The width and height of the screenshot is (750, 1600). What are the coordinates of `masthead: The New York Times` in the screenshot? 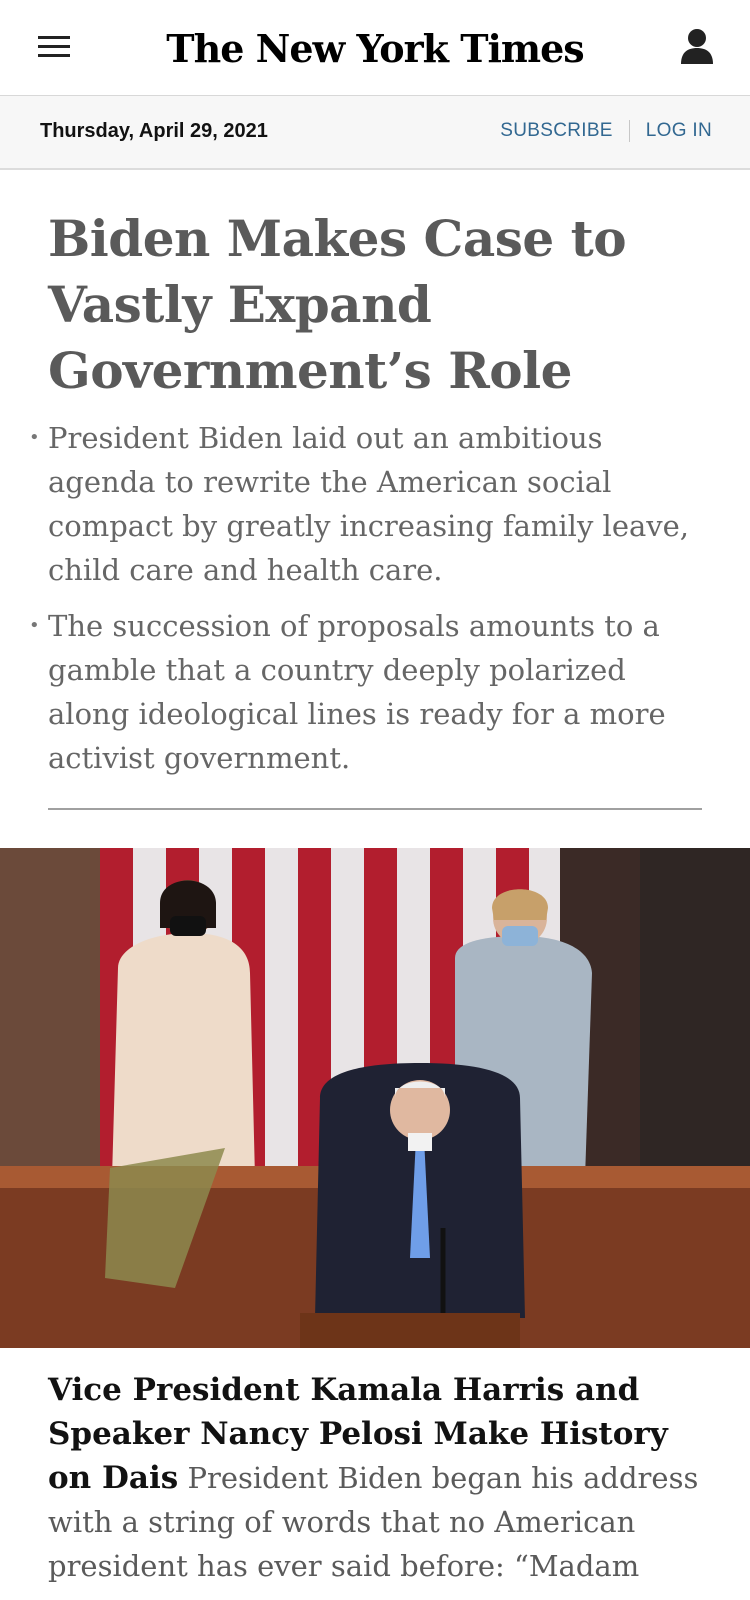 It's located at (375, 48).